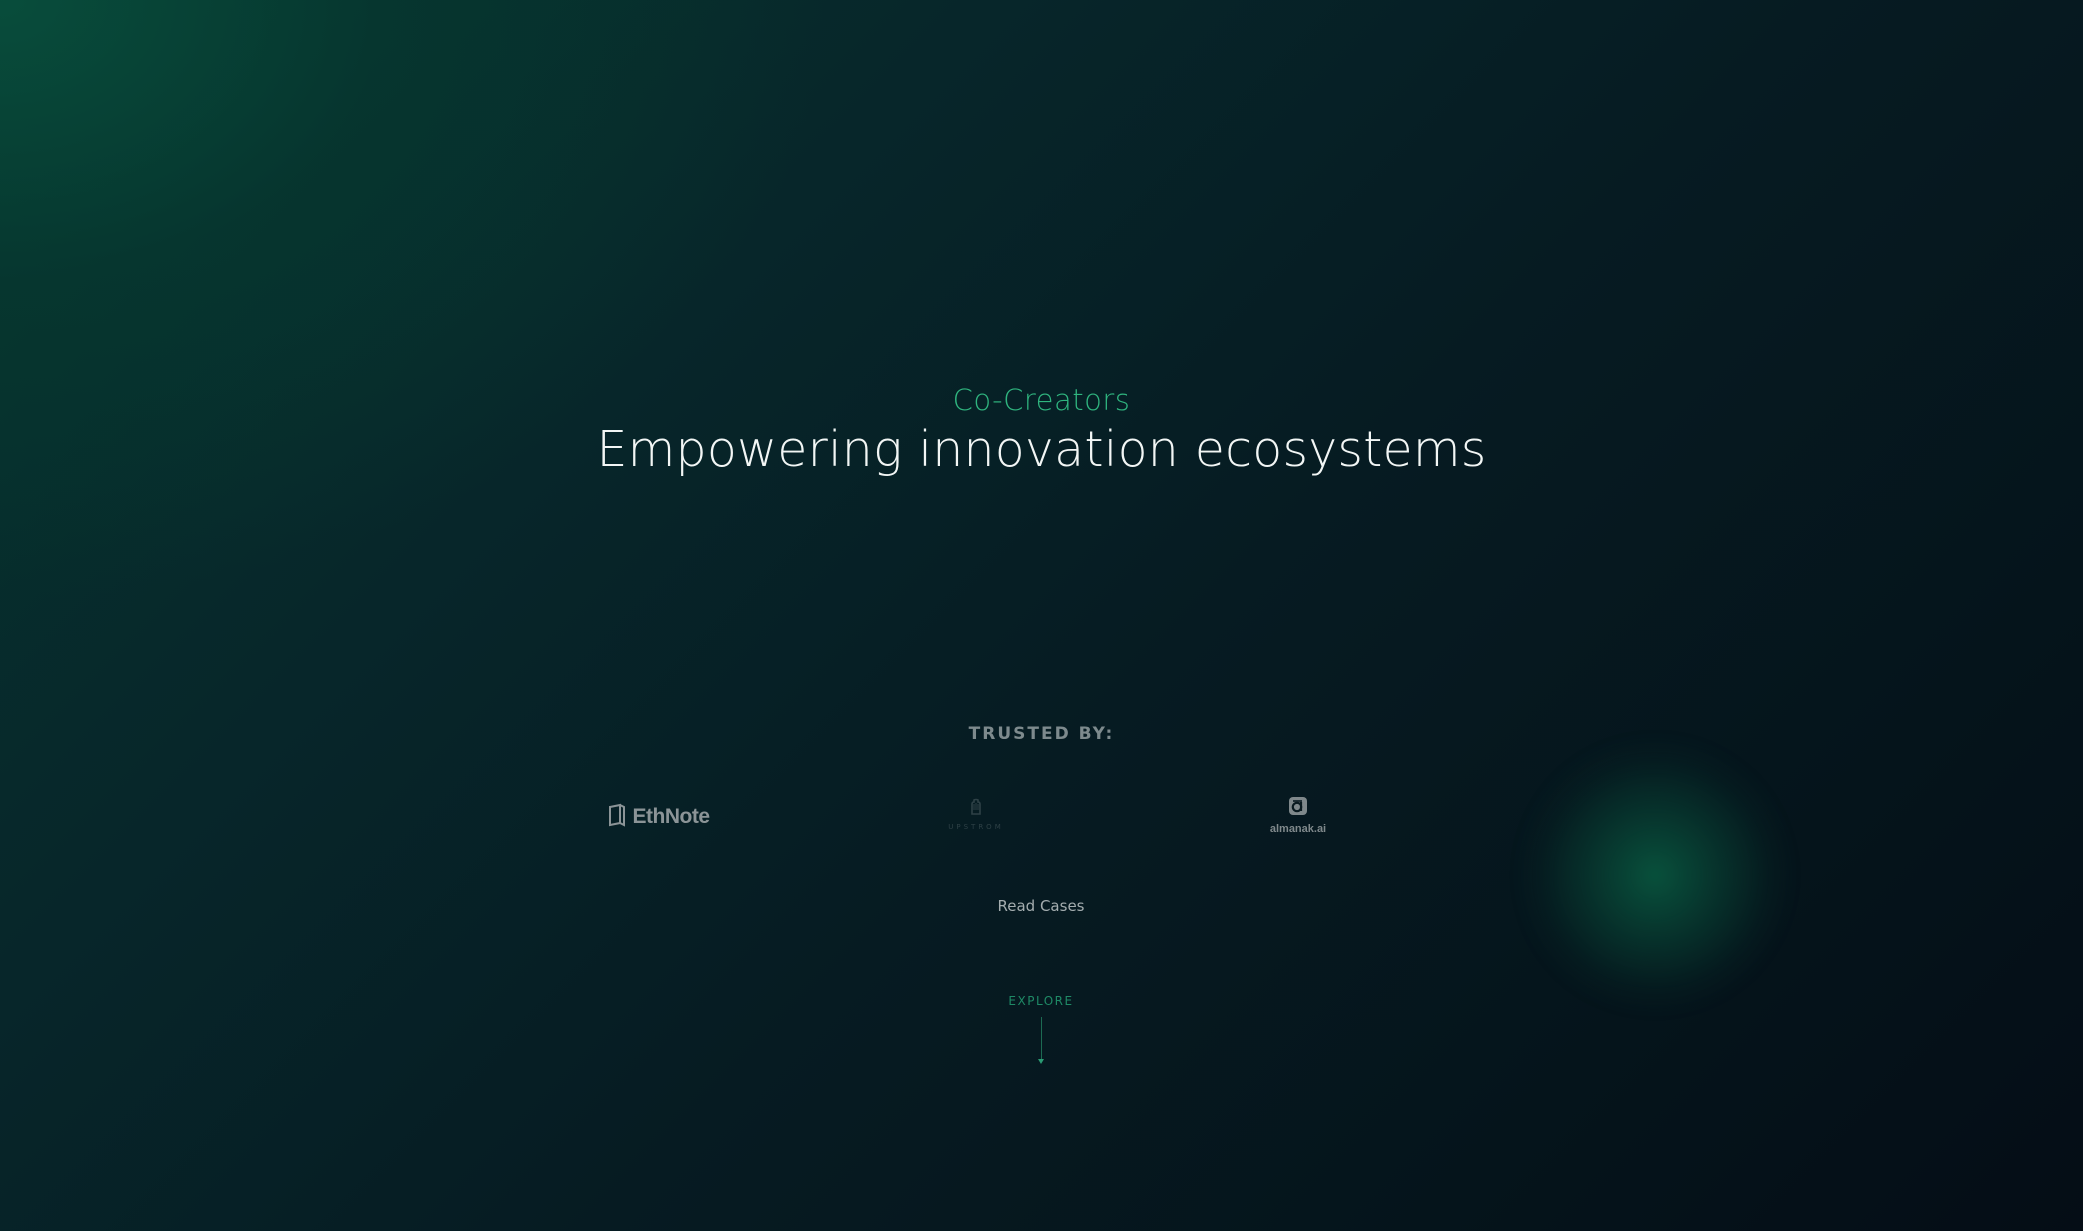 This screenshot has height=1231, width=2083. What do you see at coordinates (1655, 875) in the screenshot?
I see `background-glow` at bounding box center [1655, 875].